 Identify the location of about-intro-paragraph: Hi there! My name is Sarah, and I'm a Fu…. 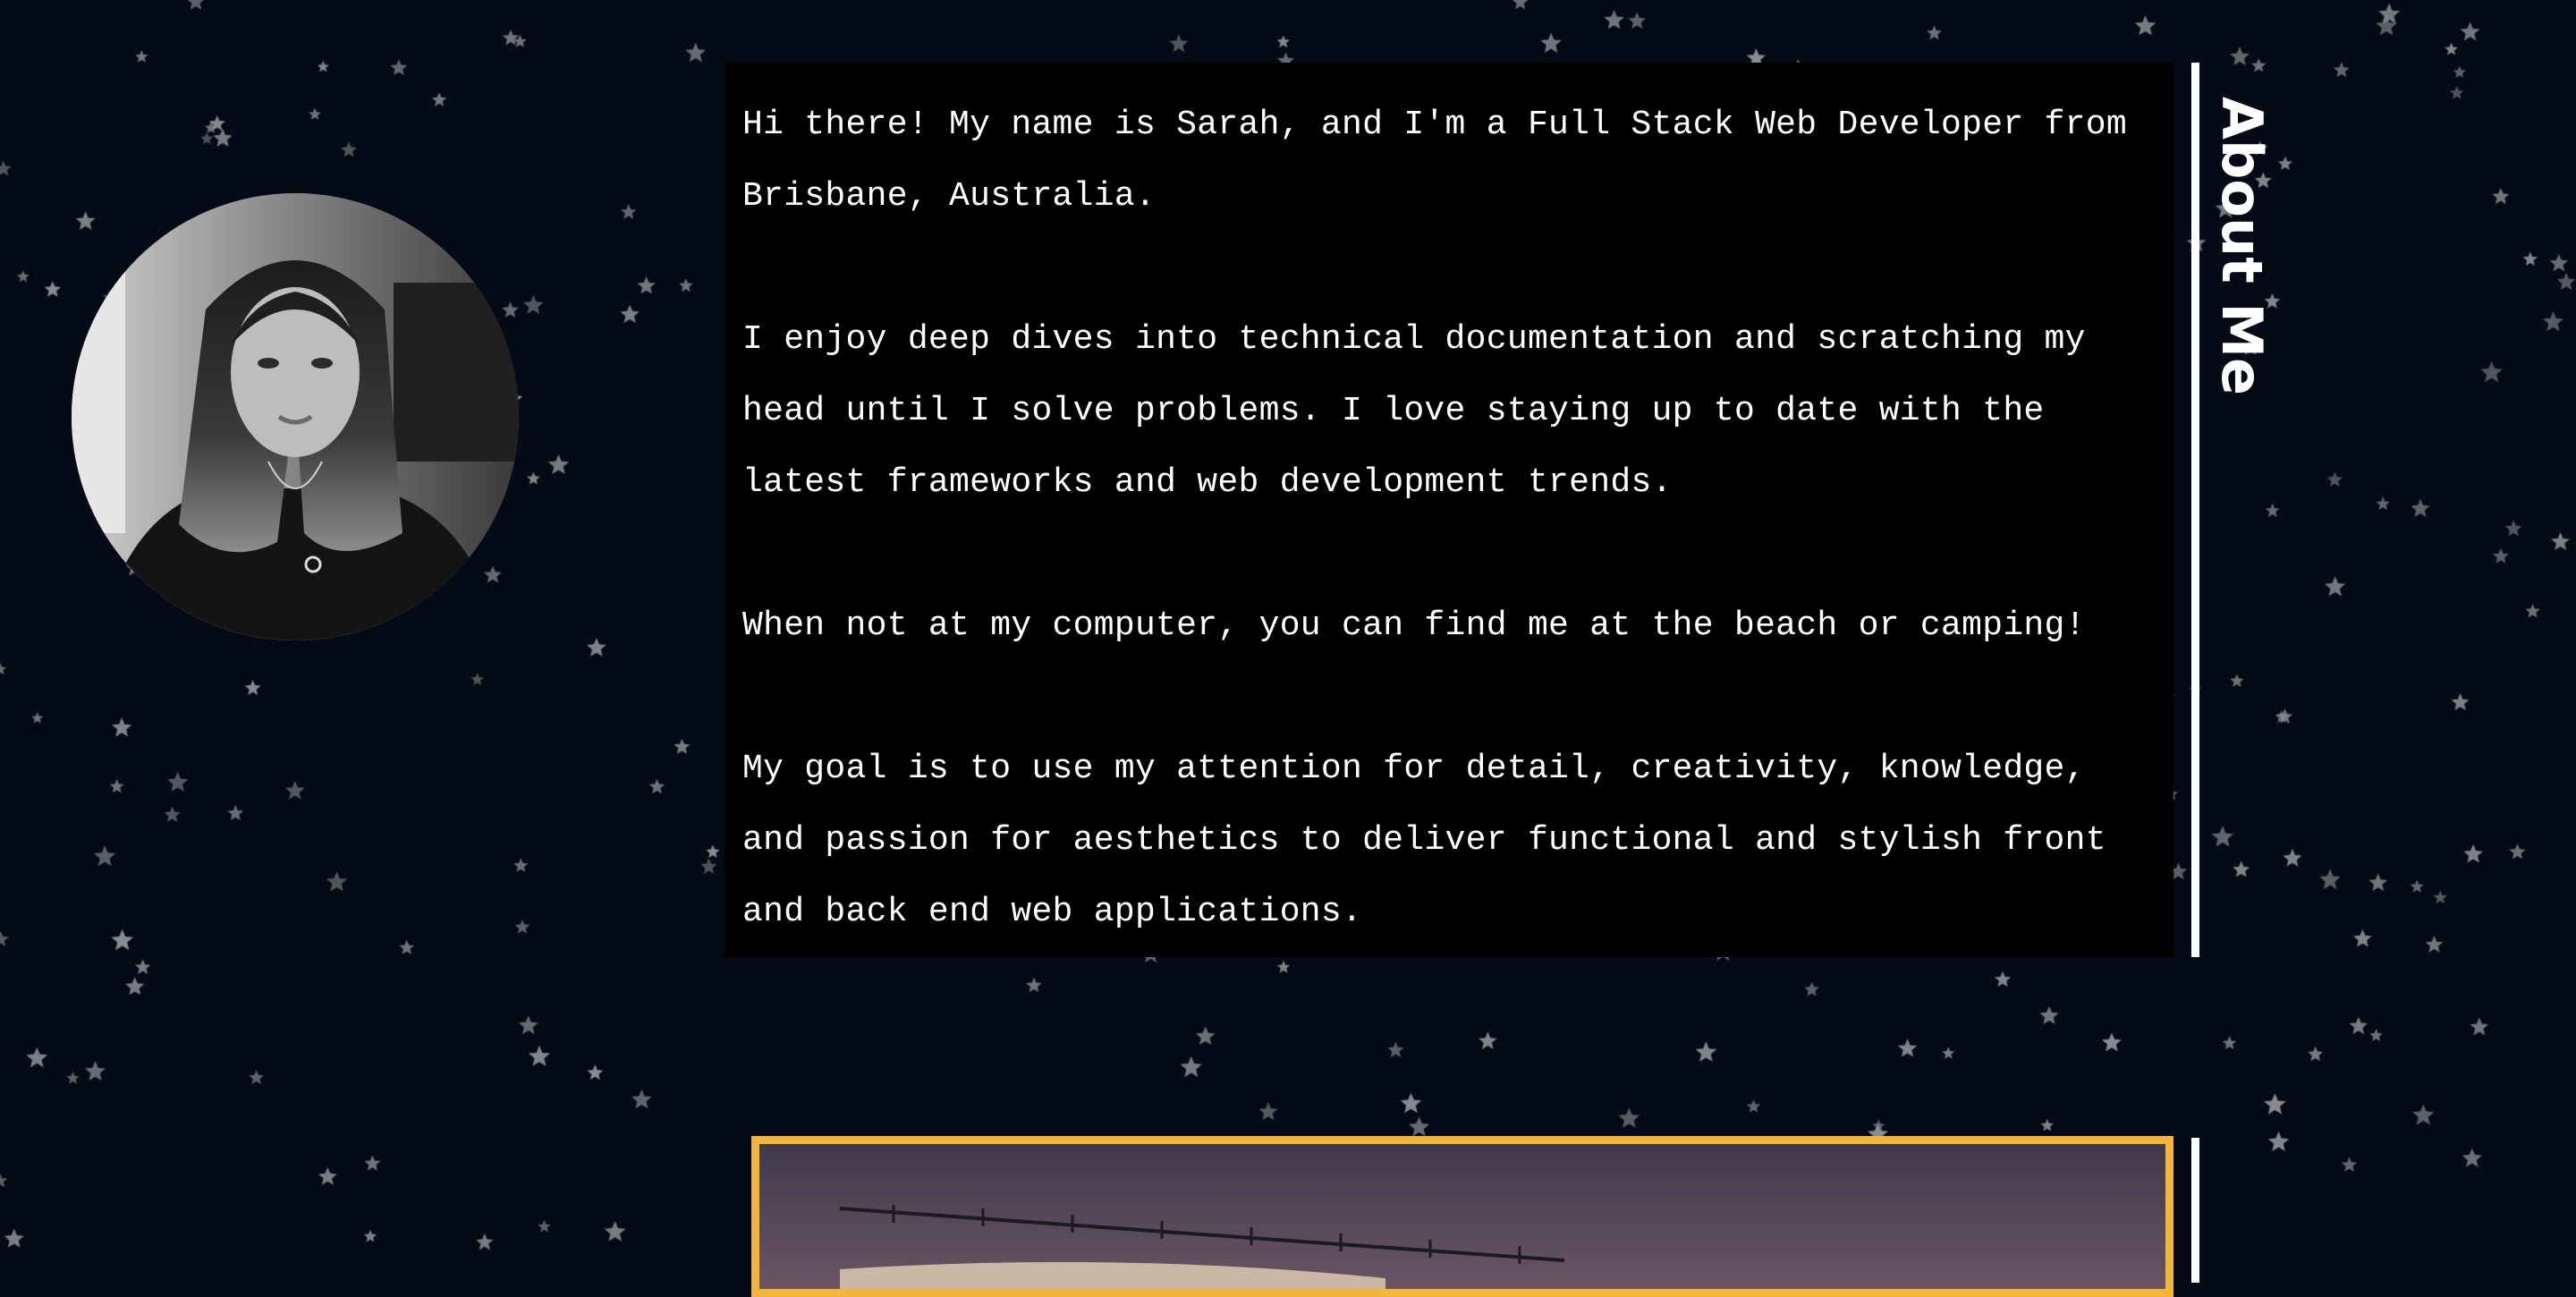
(1434, 161).